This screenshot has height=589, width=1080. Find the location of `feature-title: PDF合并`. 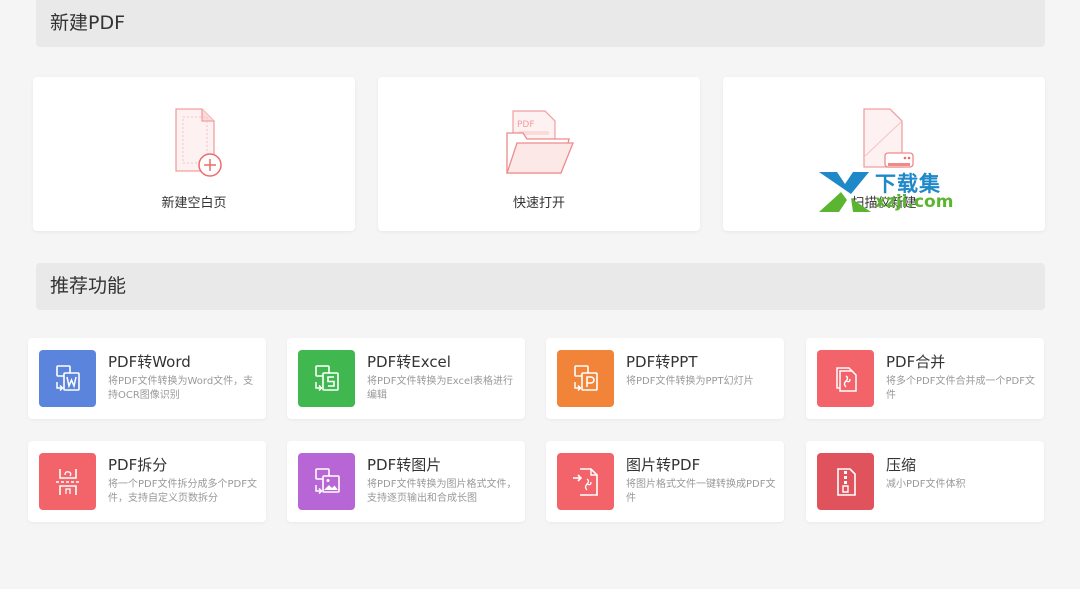

feature-title: PDF合并 is located at coordinates (916, 362).